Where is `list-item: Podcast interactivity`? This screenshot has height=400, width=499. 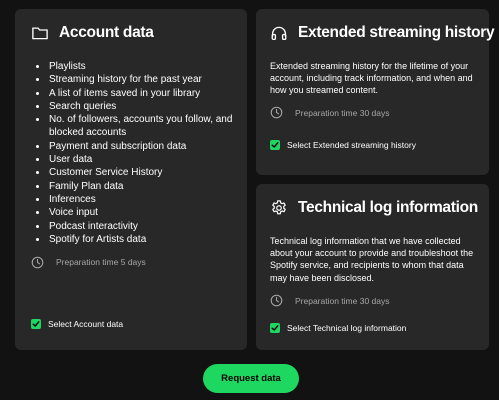 list-item: Podcast interactivity is located at coordinates (132, 226).